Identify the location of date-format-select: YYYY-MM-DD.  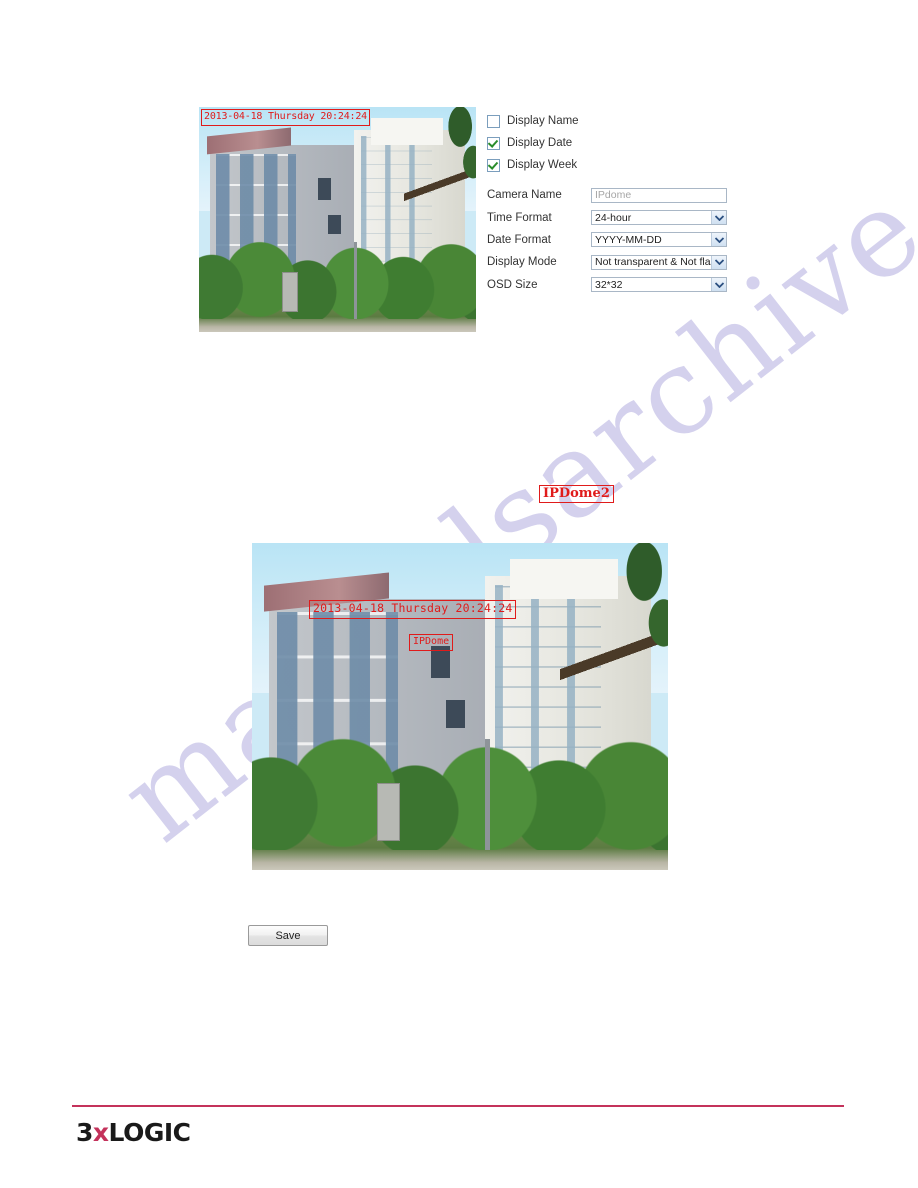
(659, 240).